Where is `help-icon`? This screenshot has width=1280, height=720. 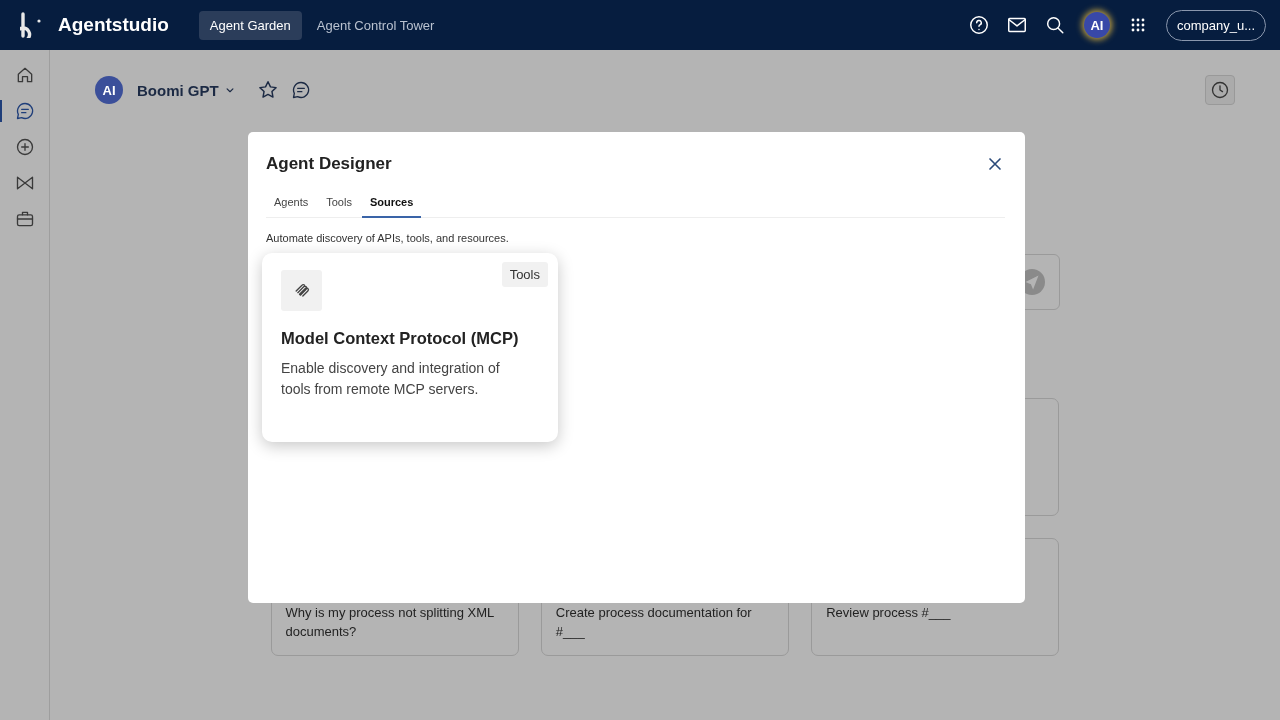
help-icon is located at coordinates (978, 25).